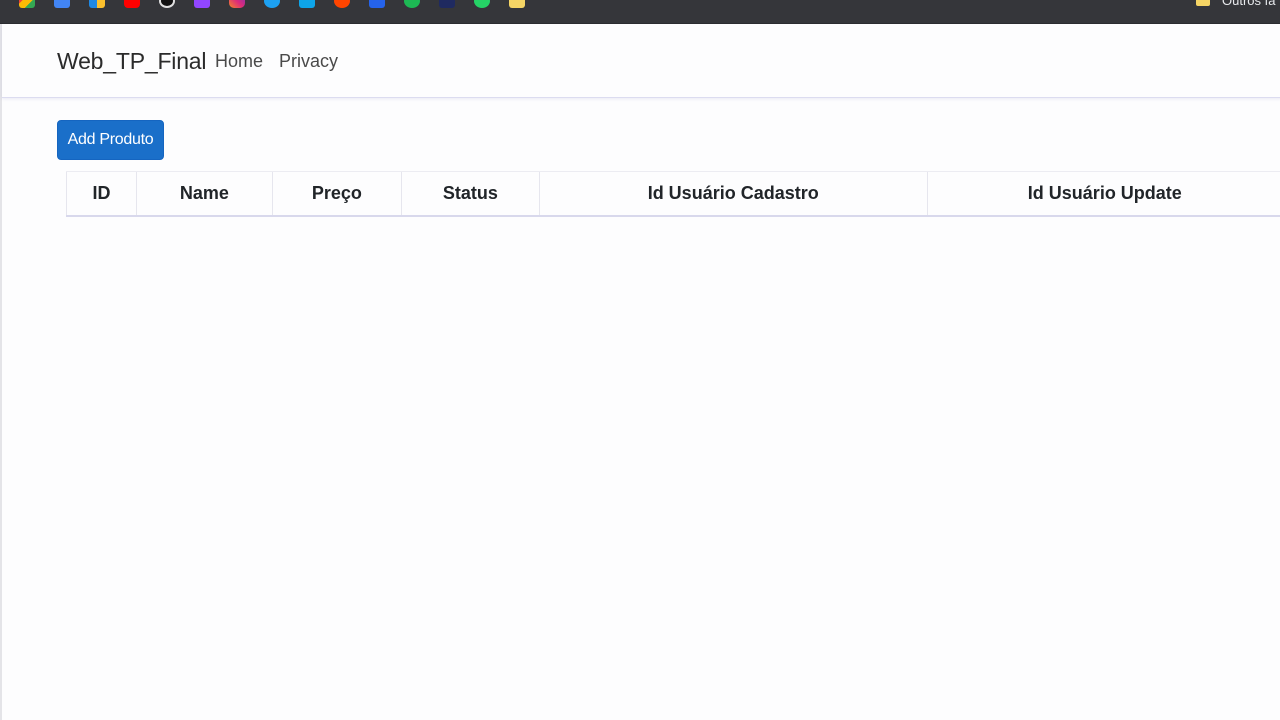 This screenshot has width=1280, height=720. What do you see at coordinates (733, 194) in the screenshot?
I see `column-header-id-usuario-cadastro: Id Usuário Cadastro` at bounding box center [733, 194].